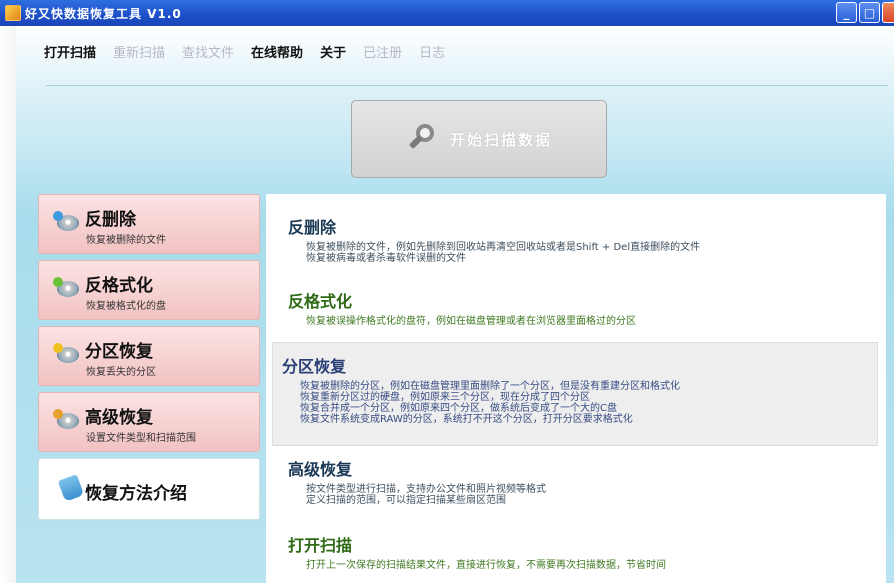 The height and width of the screenshot is (583, 894). Describe the element at coordinates (67, 355) in the screenshot. I see `disc-partition-icon` at that location.